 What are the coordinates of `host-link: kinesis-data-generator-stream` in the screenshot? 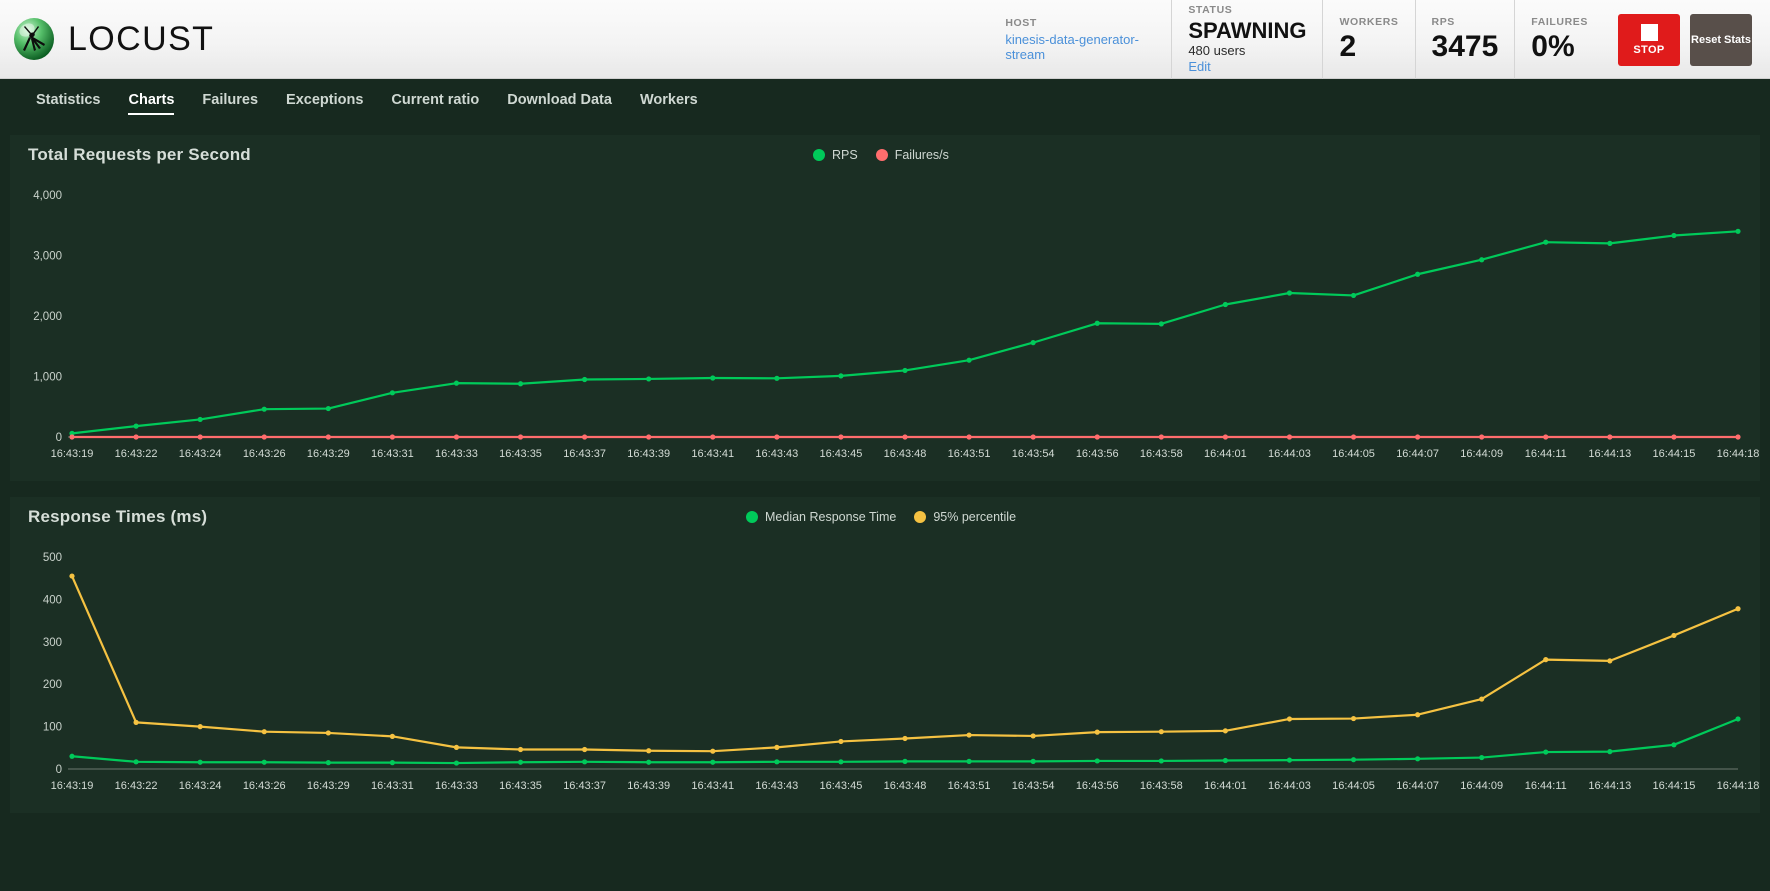 It's located at (1080, 47).